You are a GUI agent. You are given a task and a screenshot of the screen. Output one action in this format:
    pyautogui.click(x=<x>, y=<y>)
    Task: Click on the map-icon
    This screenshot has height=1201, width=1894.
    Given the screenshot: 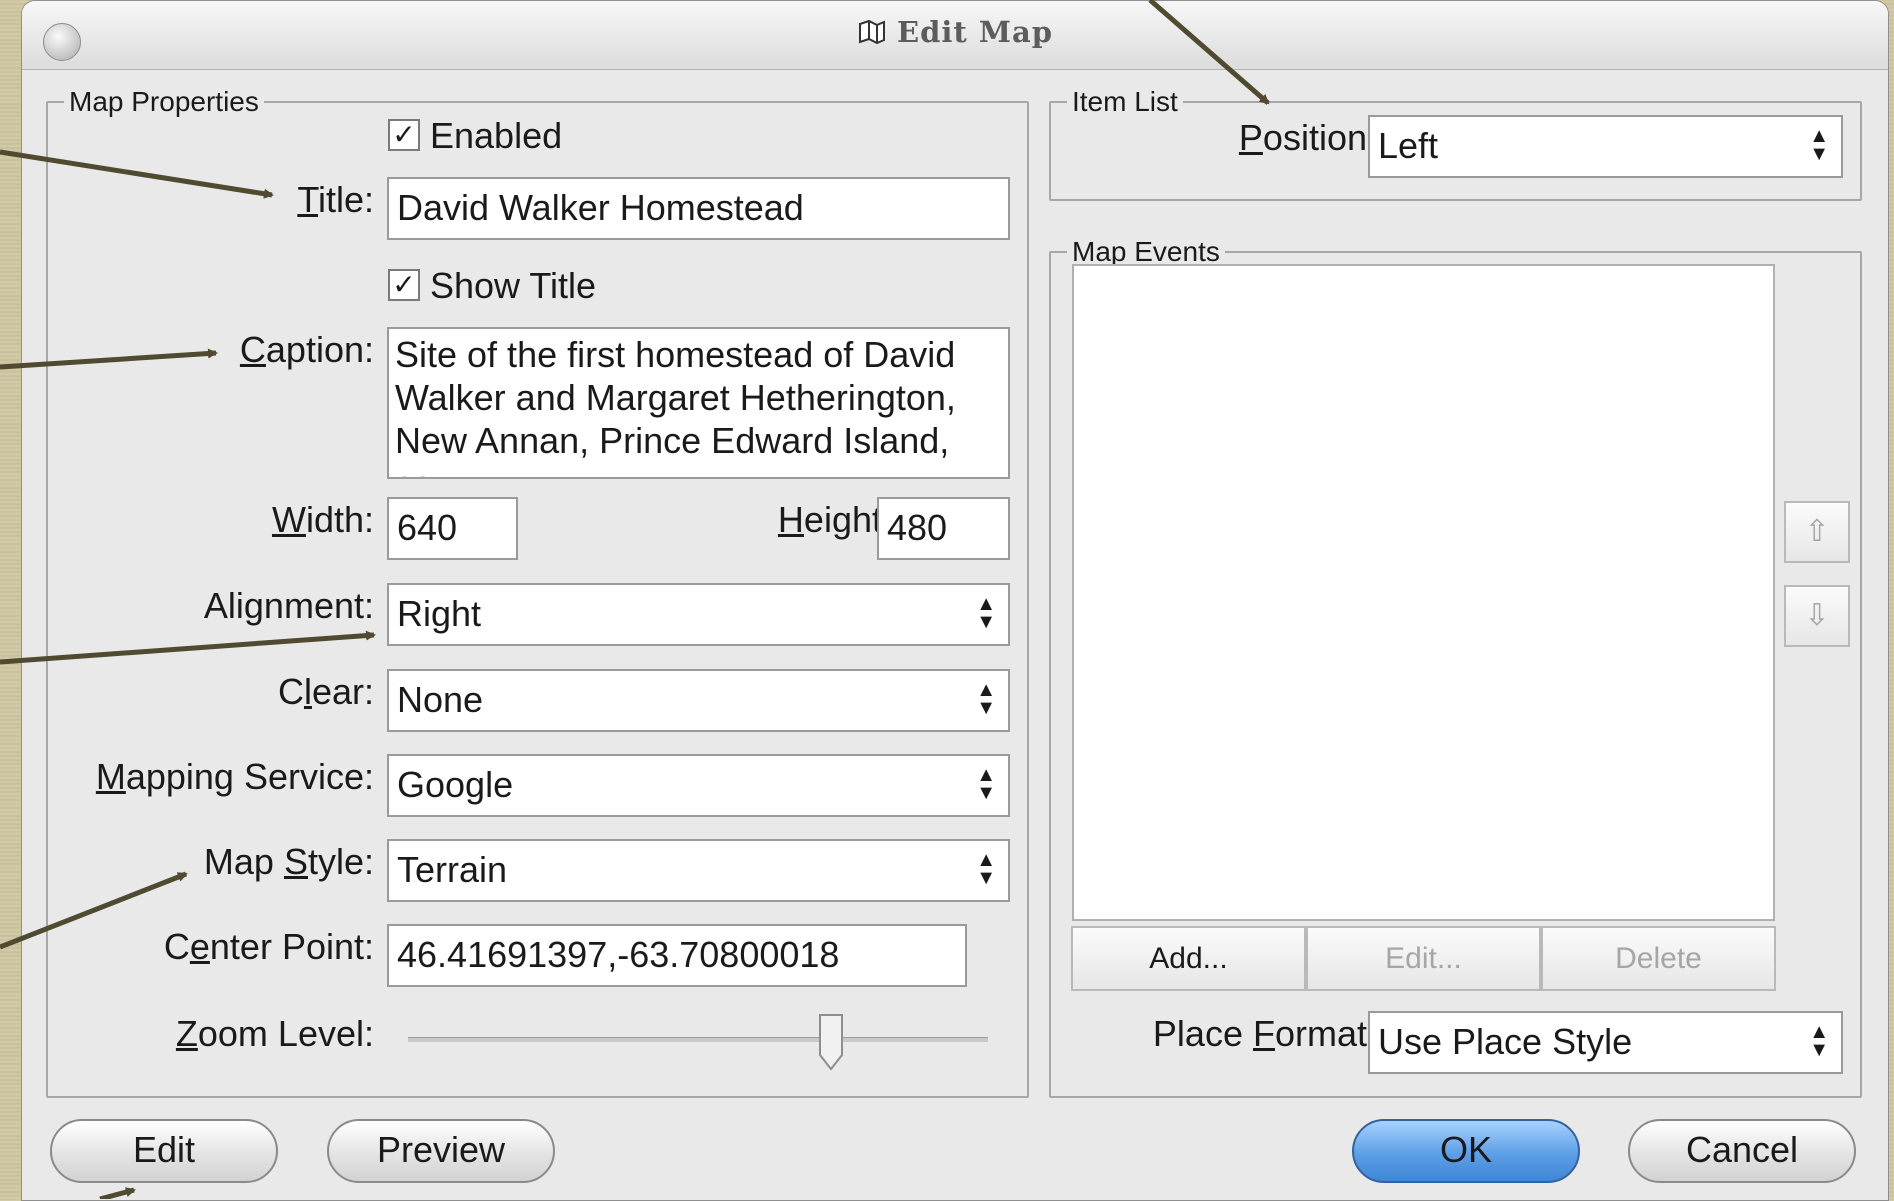 What is the action you would take?
    pyautogui.click(x=877, y=32)
    